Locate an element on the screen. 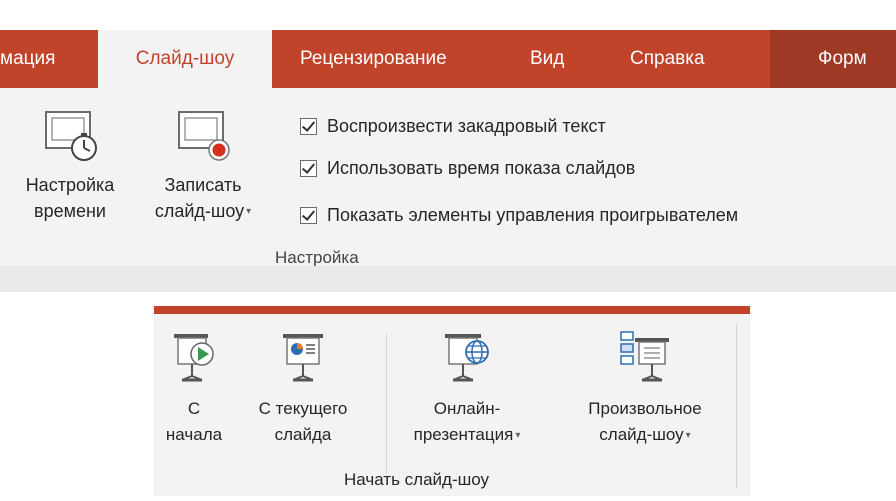  checkbox-play-narrations: Воспроизвести закадровый текст is located at coordinates (453, 126).